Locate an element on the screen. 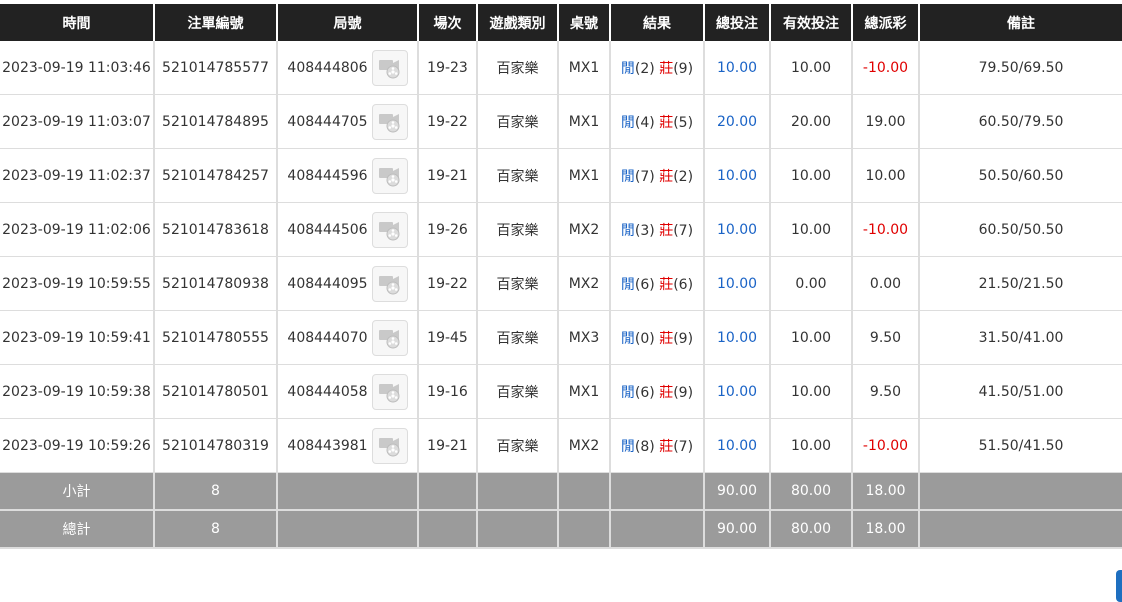  result-player-score: (6) is located at coordinates (644, 284).